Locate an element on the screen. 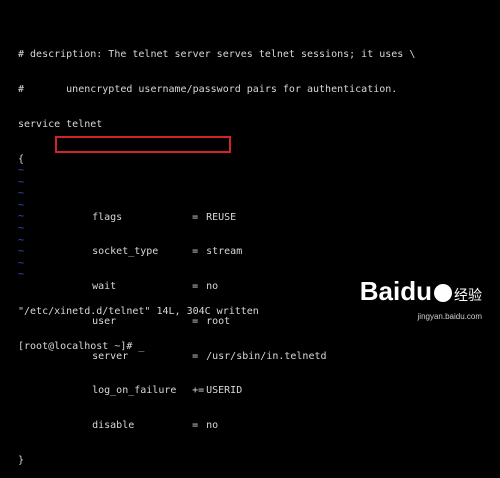  config-key: disable is located at coordinates (113, 426).